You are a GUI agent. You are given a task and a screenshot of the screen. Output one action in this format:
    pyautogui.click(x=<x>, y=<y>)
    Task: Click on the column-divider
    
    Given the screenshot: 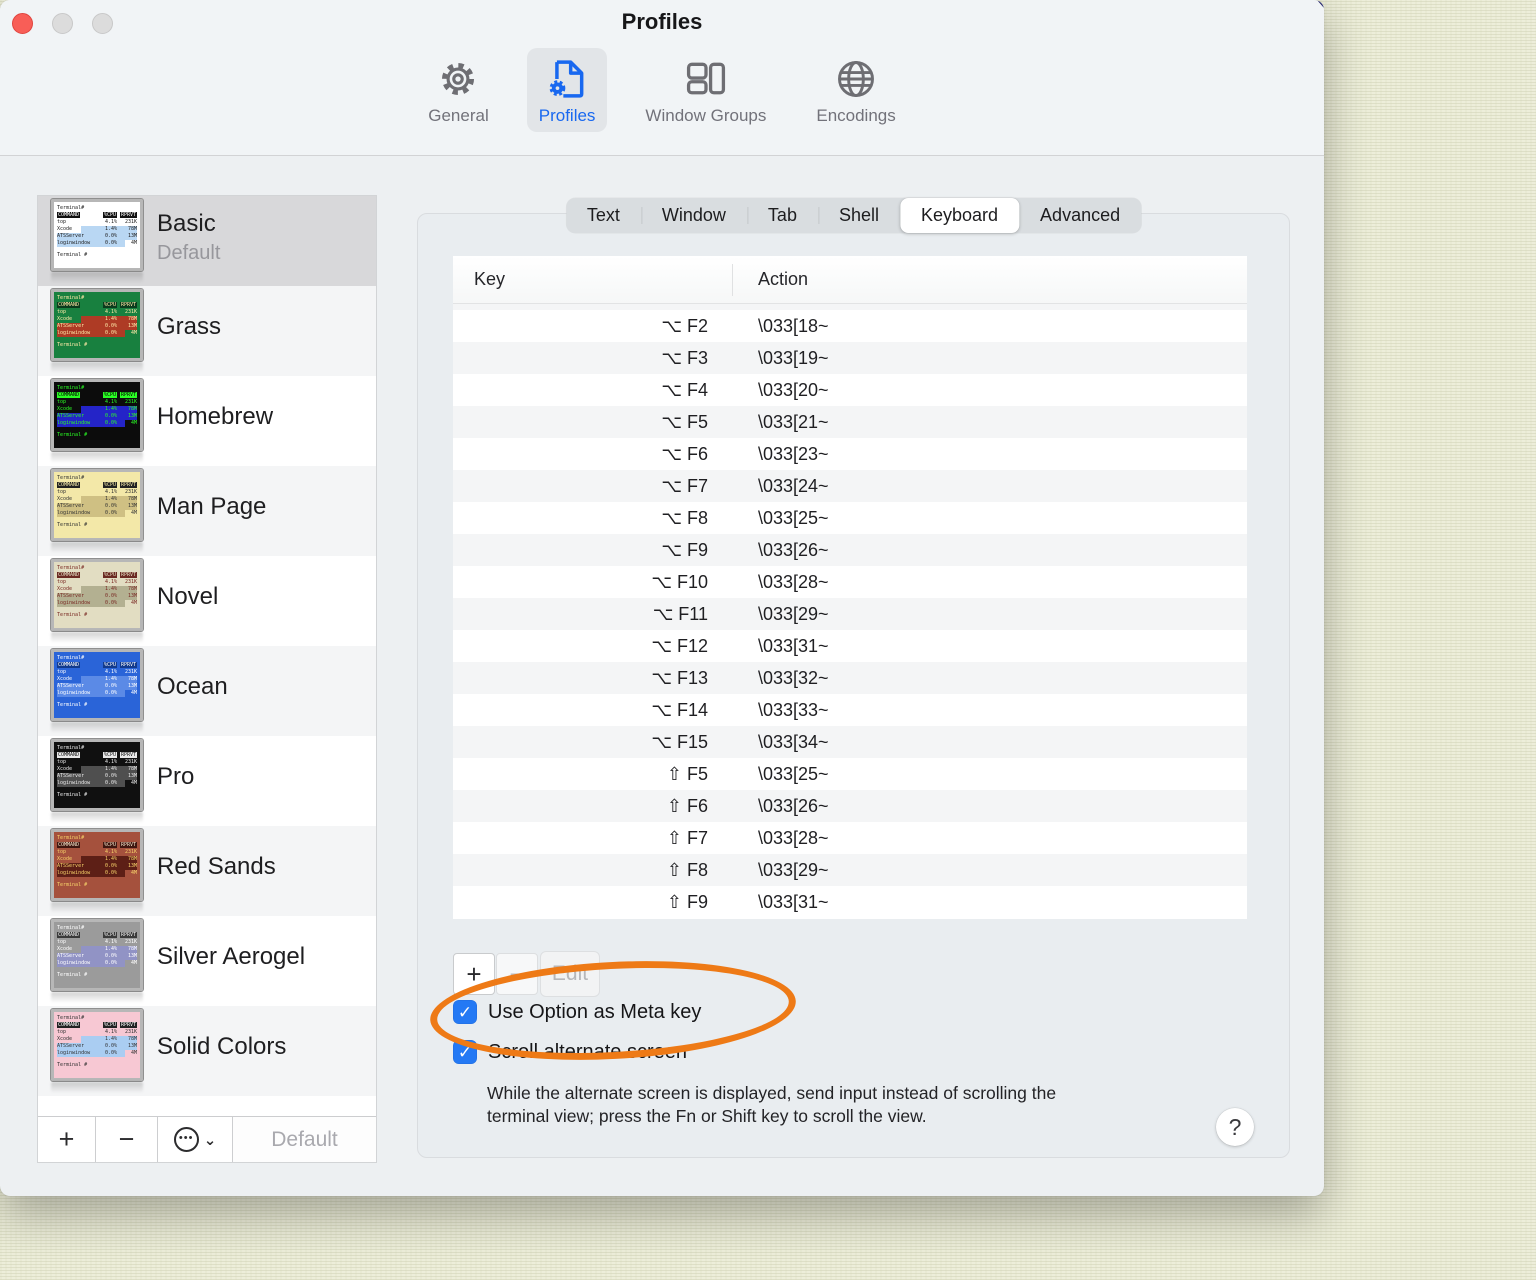 What is the action you would take?
    pyautogui.click(x=732, y=280)
    